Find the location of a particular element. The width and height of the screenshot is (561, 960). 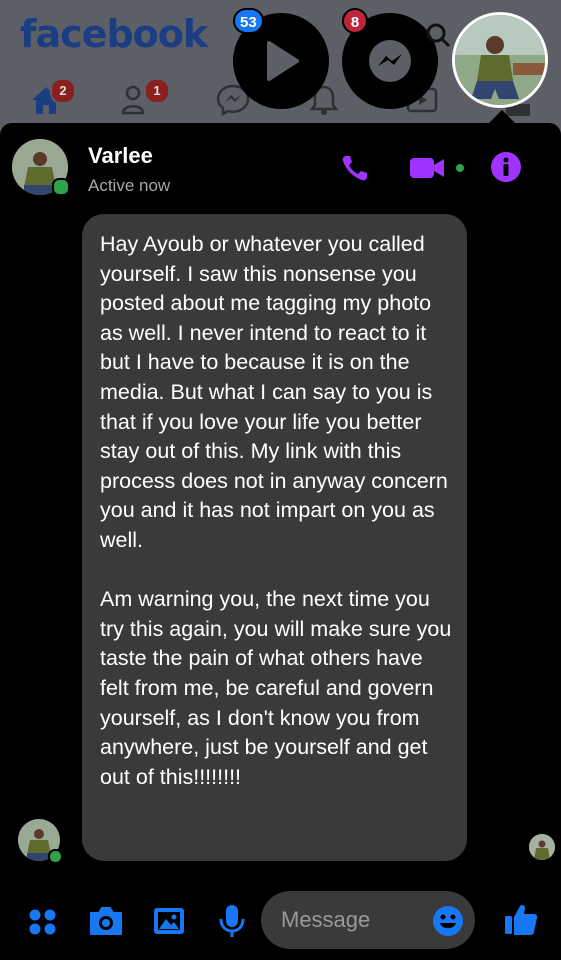

info-icon is located at coordinates (506, 167).